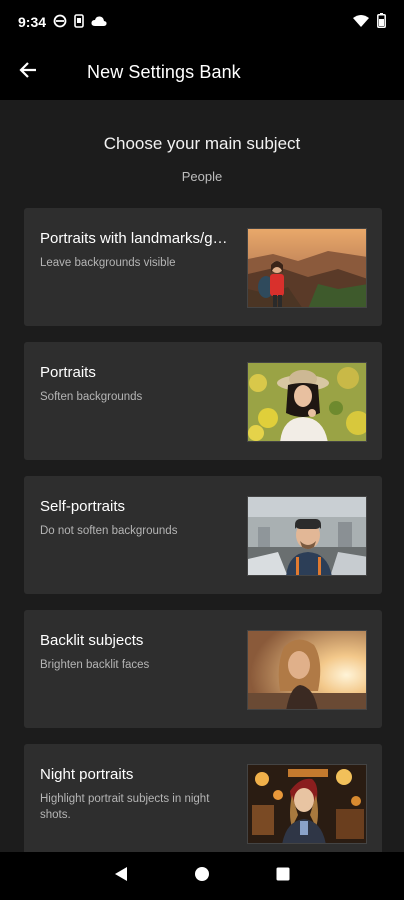 The height and width of the screenshot is (900, 404). Describe the element at coordinates (307, 402) in the screenshot. I see `woman-in-flowers-photo` at that location.